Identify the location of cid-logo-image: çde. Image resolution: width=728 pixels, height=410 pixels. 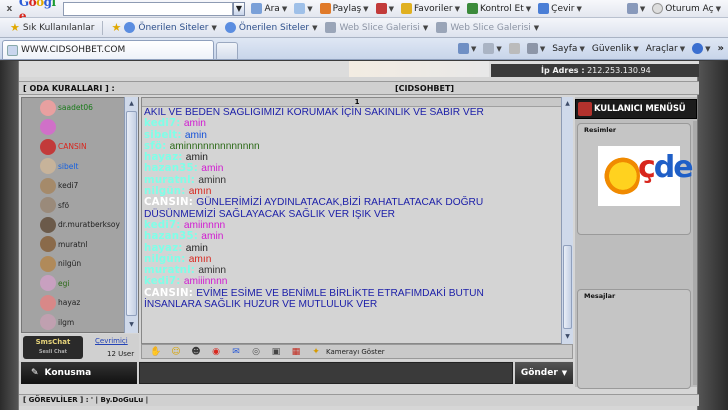
(646, 176).